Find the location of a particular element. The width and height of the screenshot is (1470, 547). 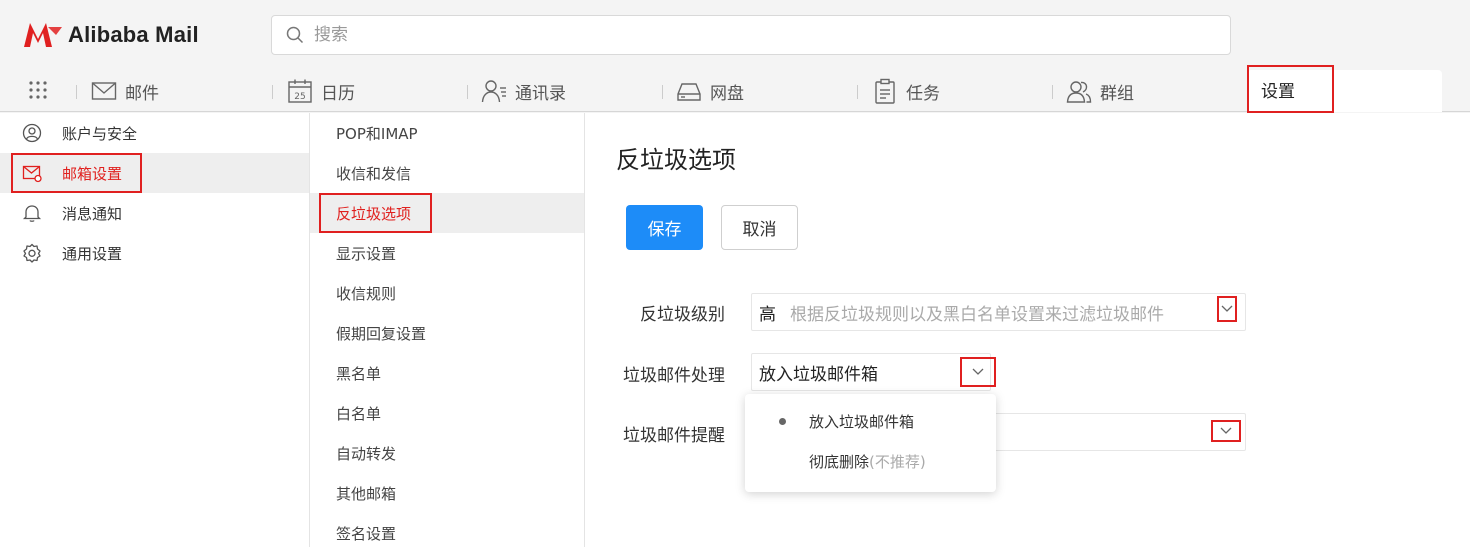

subnav-item-vacation-reply: 假期回复设置 is located at coordinates (447, 333).